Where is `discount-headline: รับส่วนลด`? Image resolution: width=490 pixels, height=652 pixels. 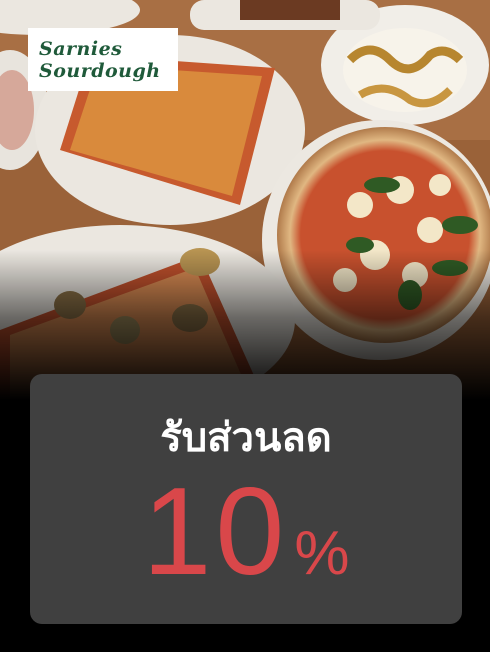
discount-headline: รับส่วนลด is located at coordinates (246, 438).